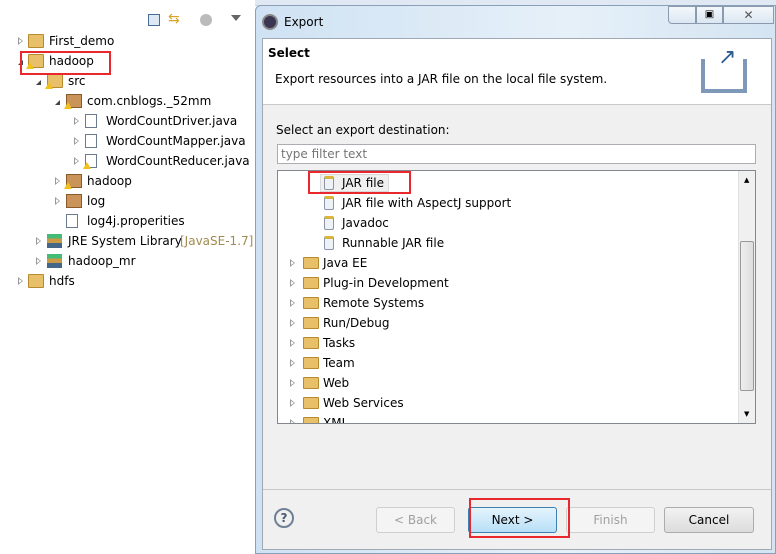  Describe the element at coordinates (91, 141) in the screenshot. I see `java-file-icon` at that location.